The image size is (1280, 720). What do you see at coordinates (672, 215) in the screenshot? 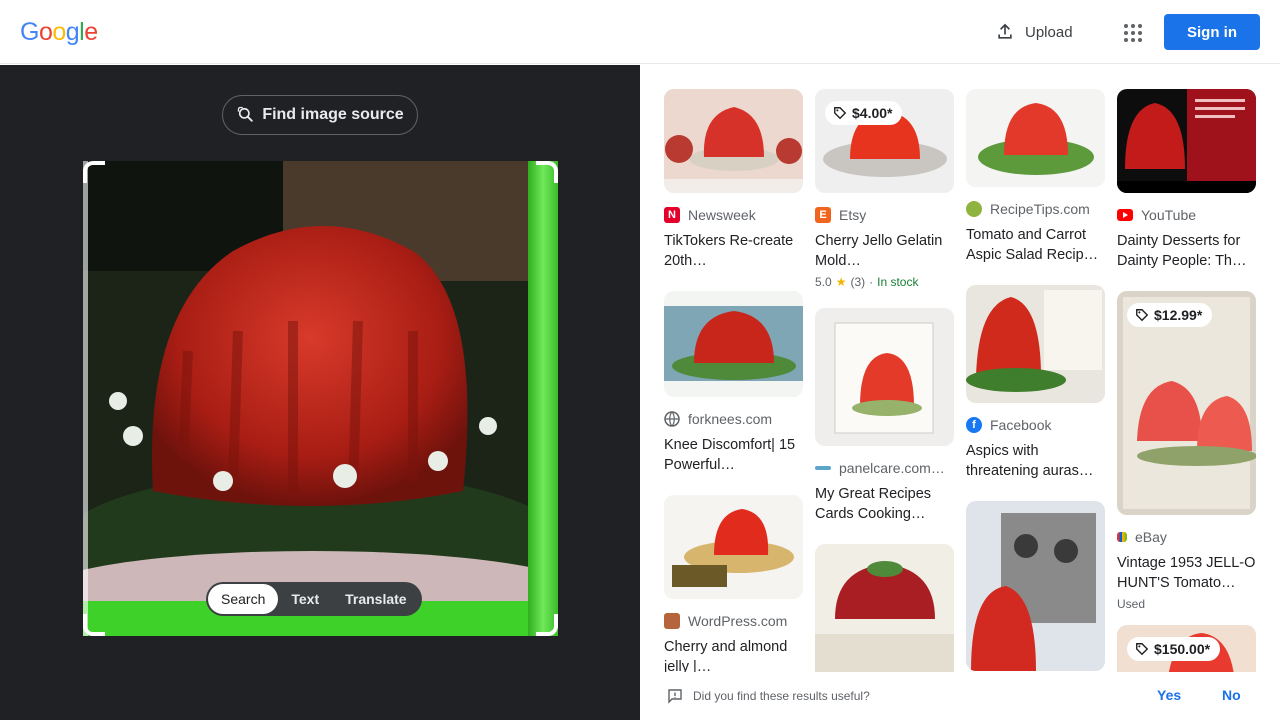
I see `newsweek-icon: N` at bounding box center [672, 215].